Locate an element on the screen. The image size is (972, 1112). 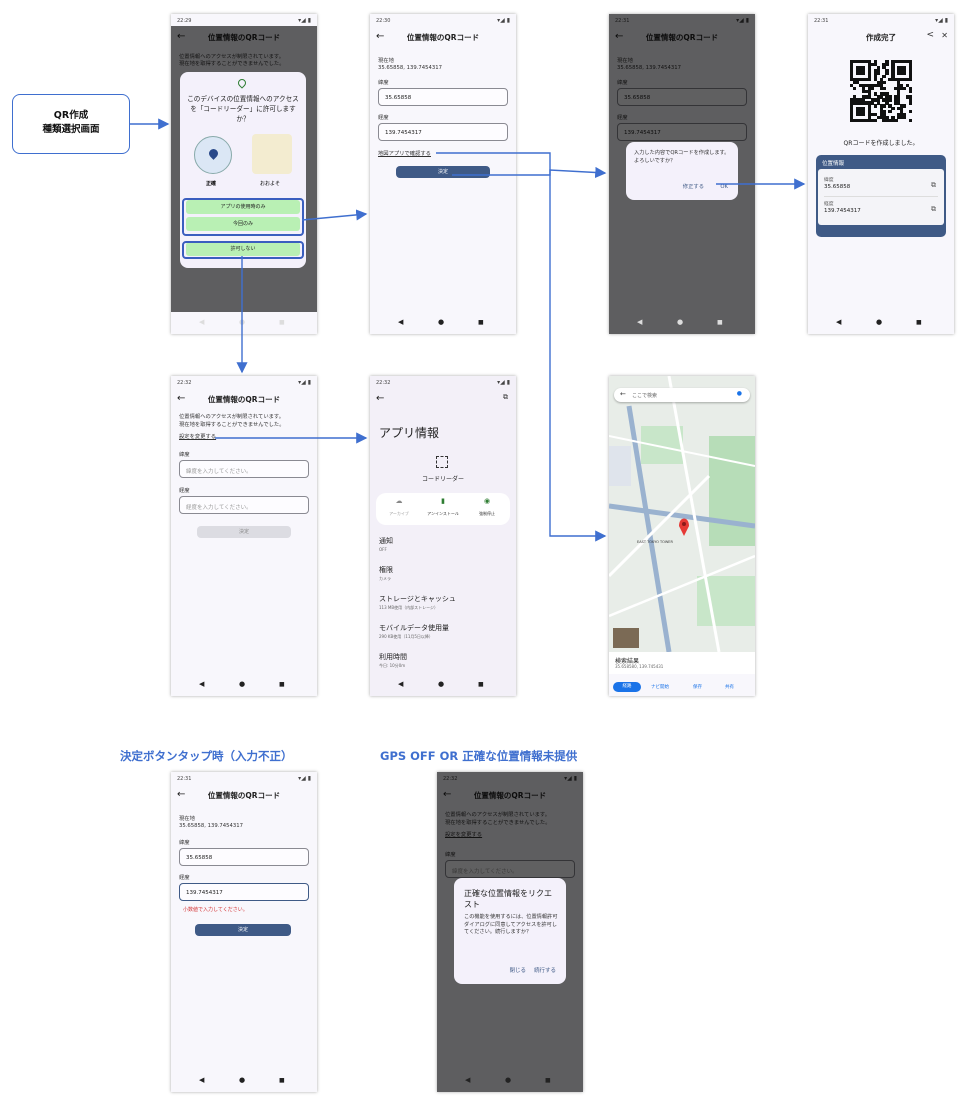
archive-button: アーカイブ is located at coordinates (399, 514).